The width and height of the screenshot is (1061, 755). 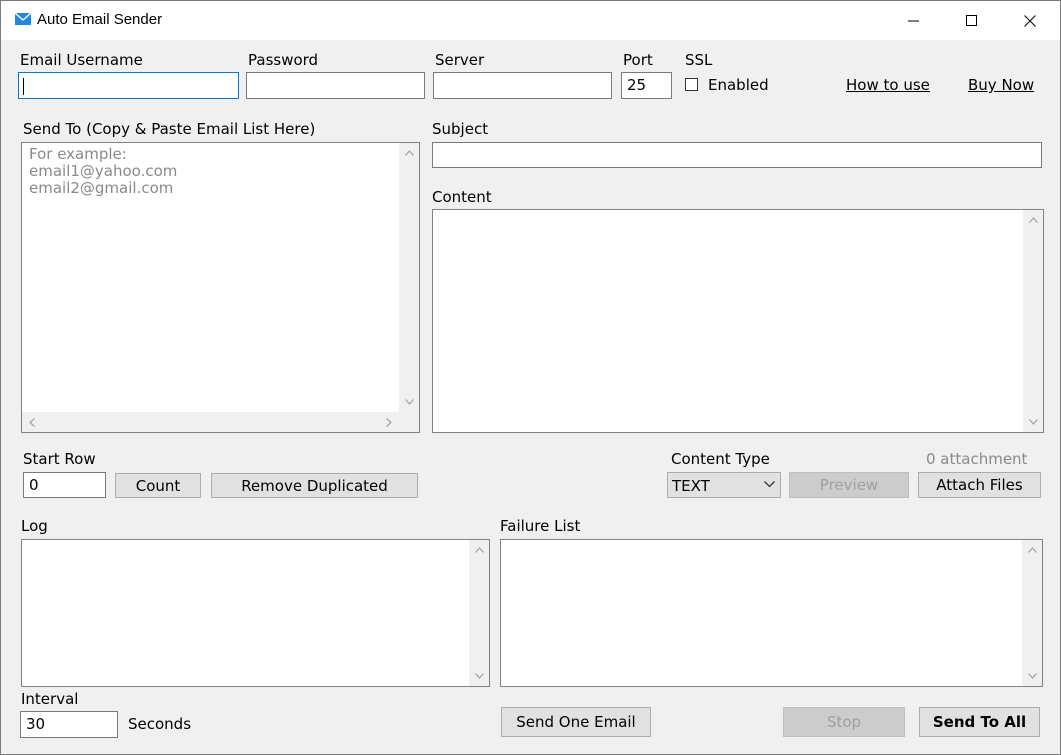 I want to click on scroll-left-icon, so click(x=32, y=422).